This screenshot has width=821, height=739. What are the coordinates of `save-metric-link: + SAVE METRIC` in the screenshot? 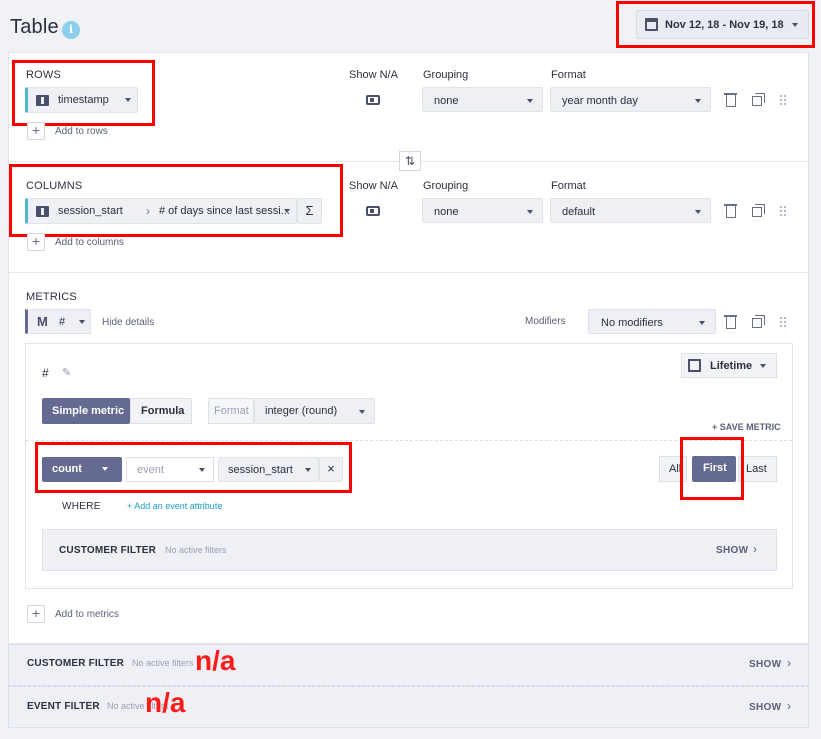 It's located at (746, 427).